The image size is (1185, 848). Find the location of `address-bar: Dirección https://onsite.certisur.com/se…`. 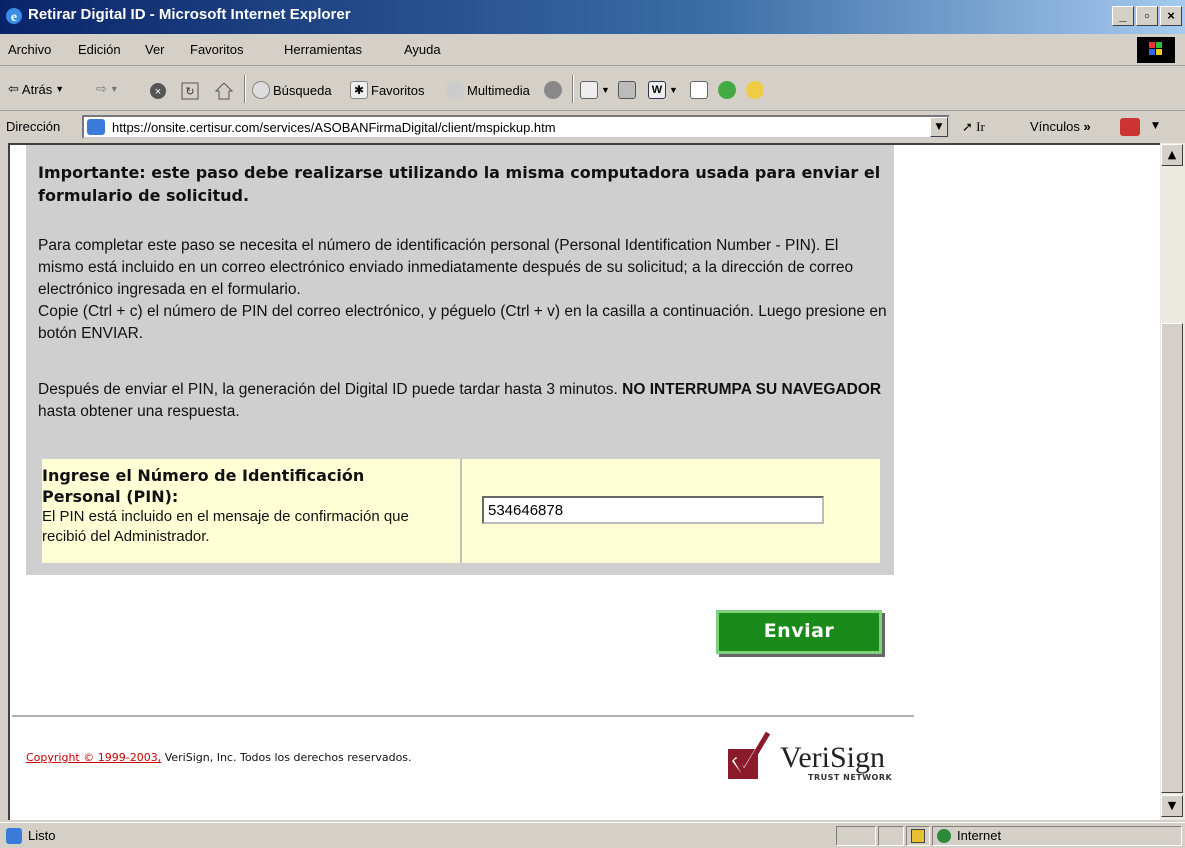

address-bar: Dirección https://onsite.certisur.com/se… is located at coordinates (592, 127).